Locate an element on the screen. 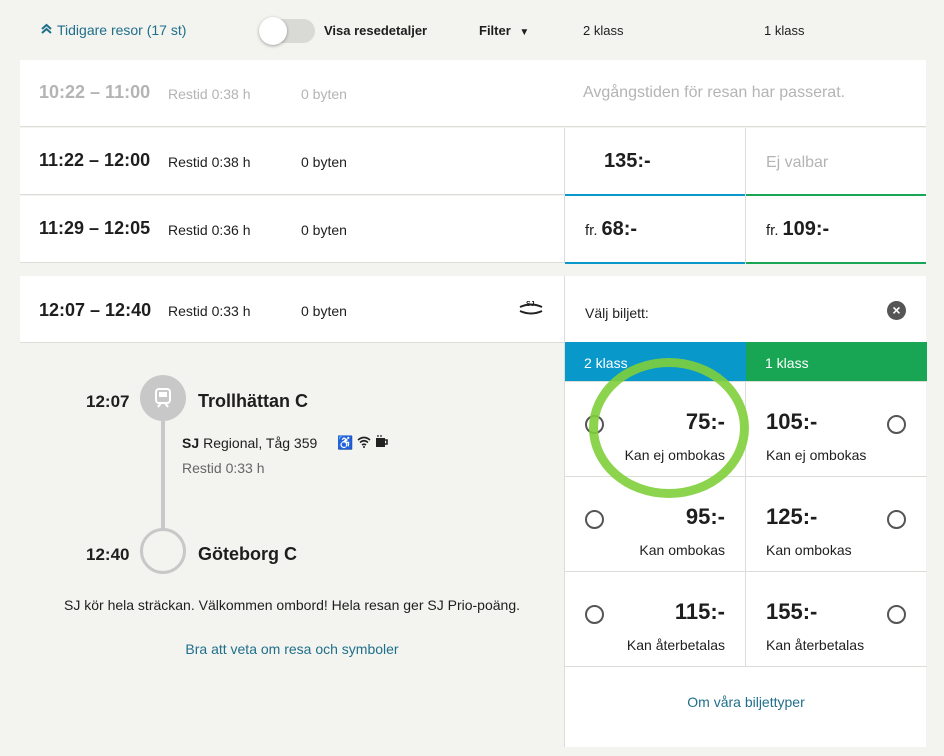 This screenshot has width=944, height=756. first-class-bar is located at coordinates (836, 263).